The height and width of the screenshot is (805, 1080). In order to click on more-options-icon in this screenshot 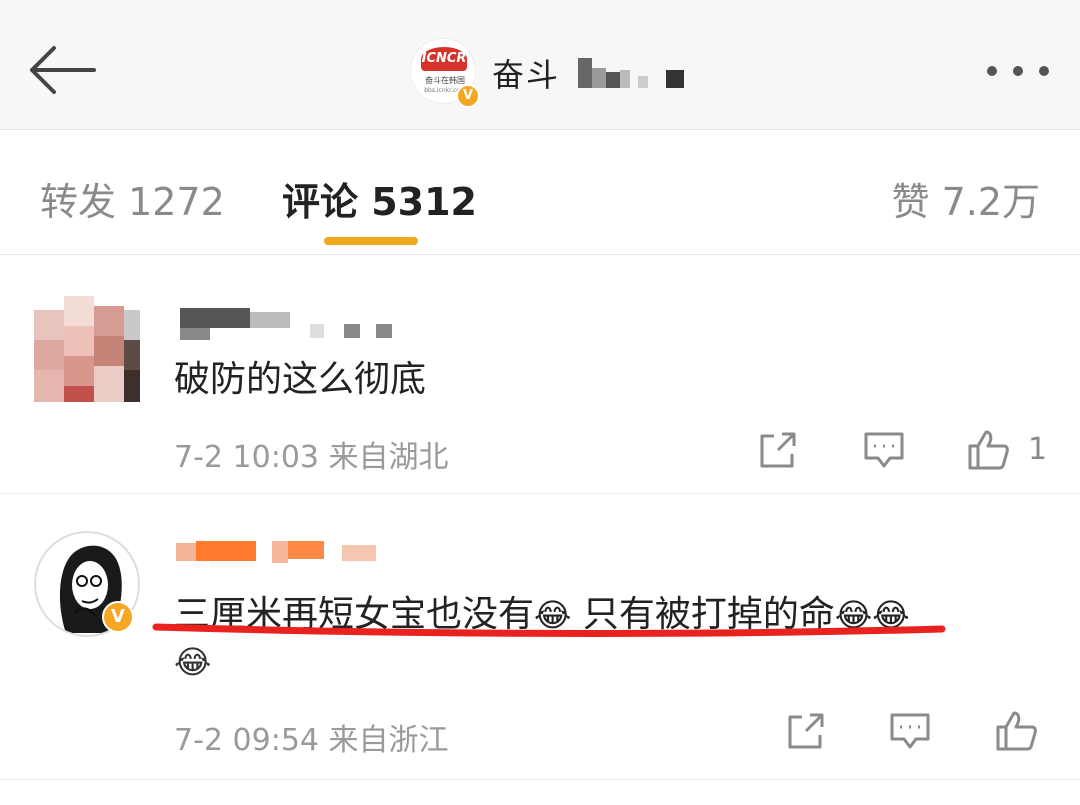, I will do `click(1020, 72)`.